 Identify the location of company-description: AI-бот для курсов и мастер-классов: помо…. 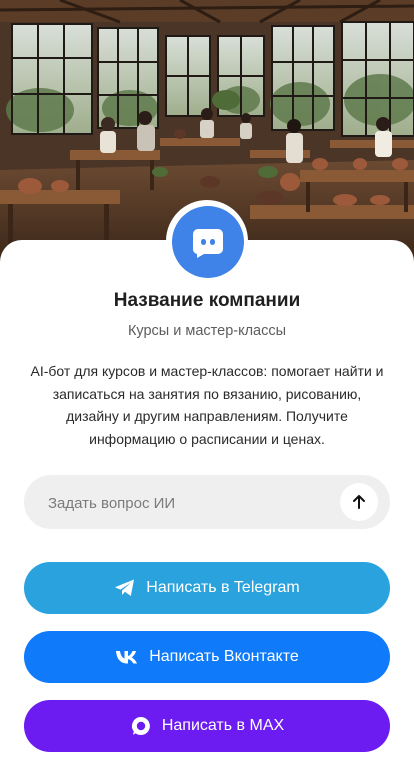
(207, 405).